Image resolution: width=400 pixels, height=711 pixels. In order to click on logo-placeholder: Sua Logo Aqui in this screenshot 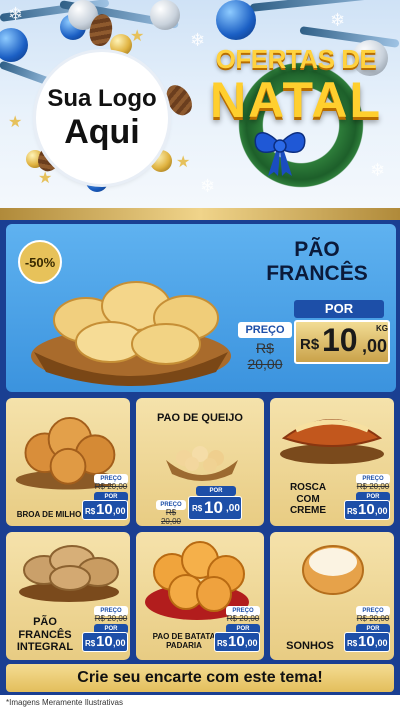, I will do `click(102, 118)`.